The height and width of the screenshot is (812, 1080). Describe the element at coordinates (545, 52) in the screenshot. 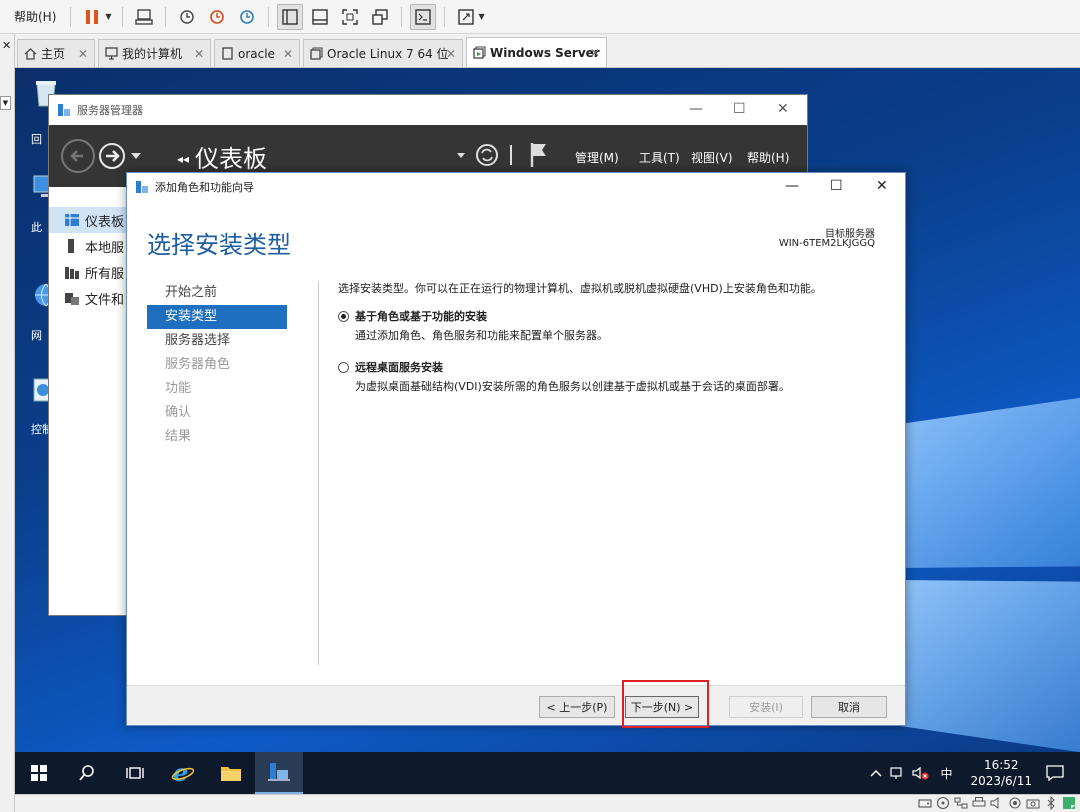

I see `tab-label: Windows Server` at that location.